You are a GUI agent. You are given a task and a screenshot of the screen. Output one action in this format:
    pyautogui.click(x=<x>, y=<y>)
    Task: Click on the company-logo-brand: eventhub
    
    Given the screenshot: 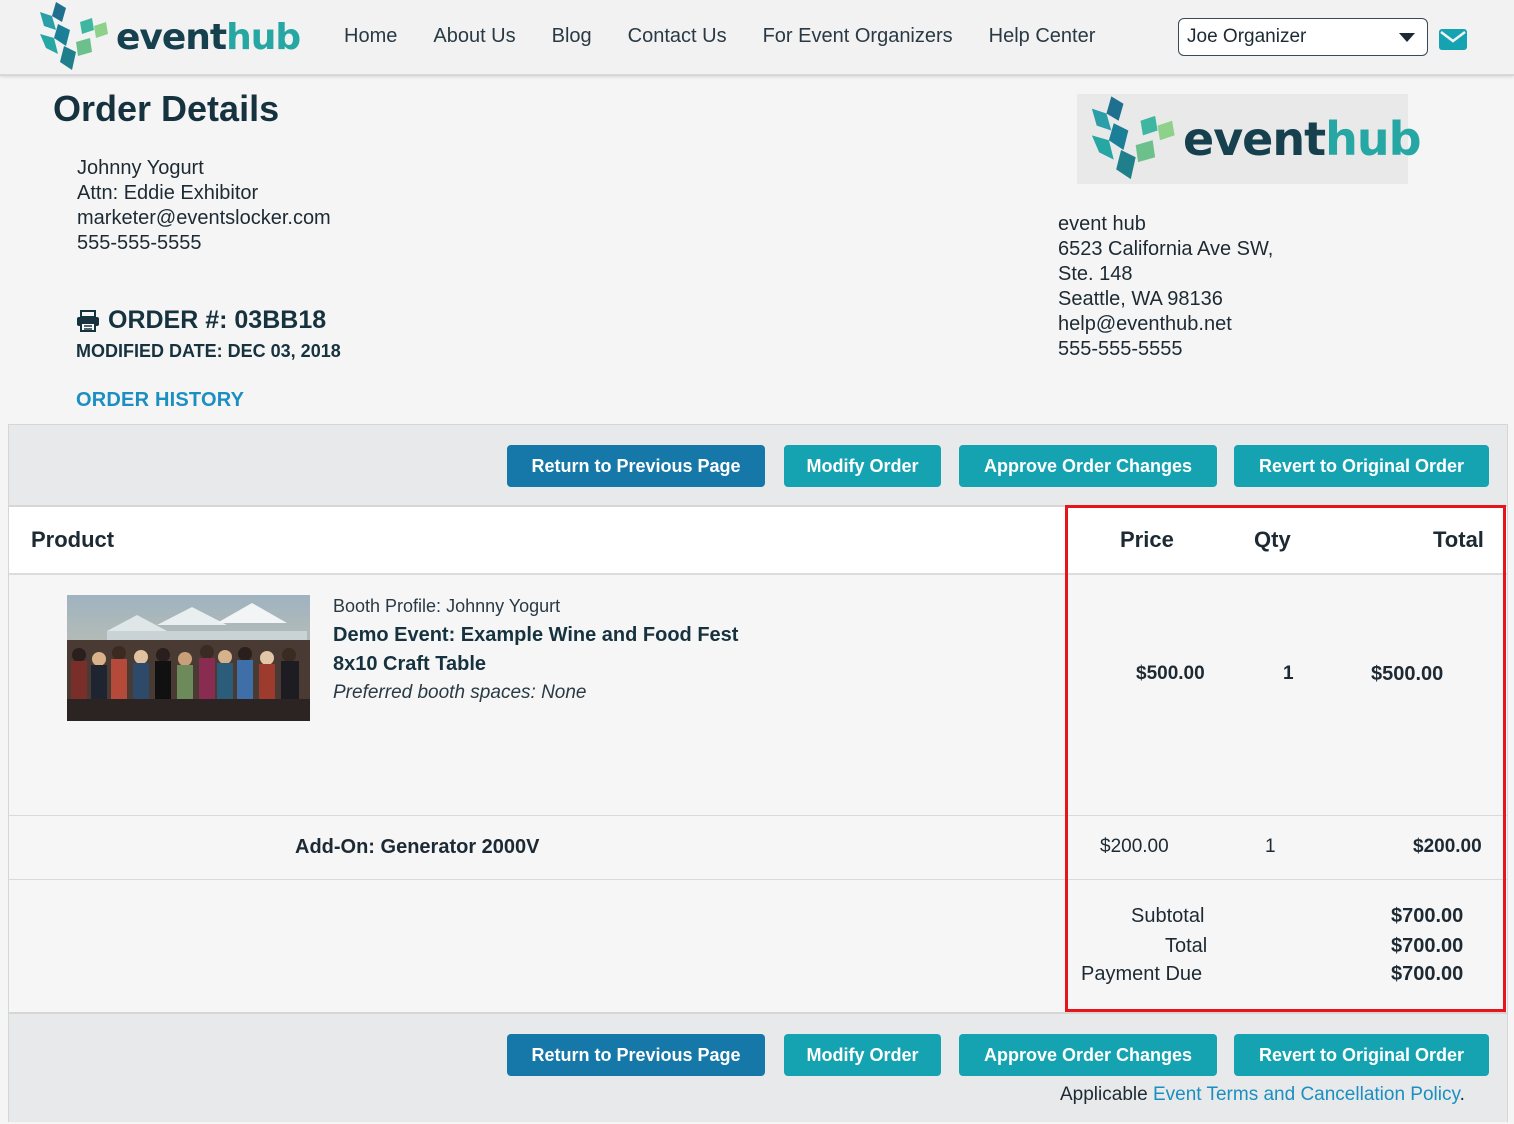 What is the action you would take?
    pyautogui.click(x=1254, y=139)
    